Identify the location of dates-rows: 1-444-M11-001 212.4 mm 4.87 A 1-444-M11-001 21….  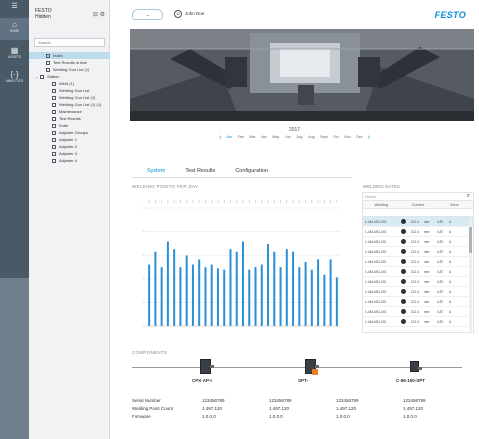
(418, 272).